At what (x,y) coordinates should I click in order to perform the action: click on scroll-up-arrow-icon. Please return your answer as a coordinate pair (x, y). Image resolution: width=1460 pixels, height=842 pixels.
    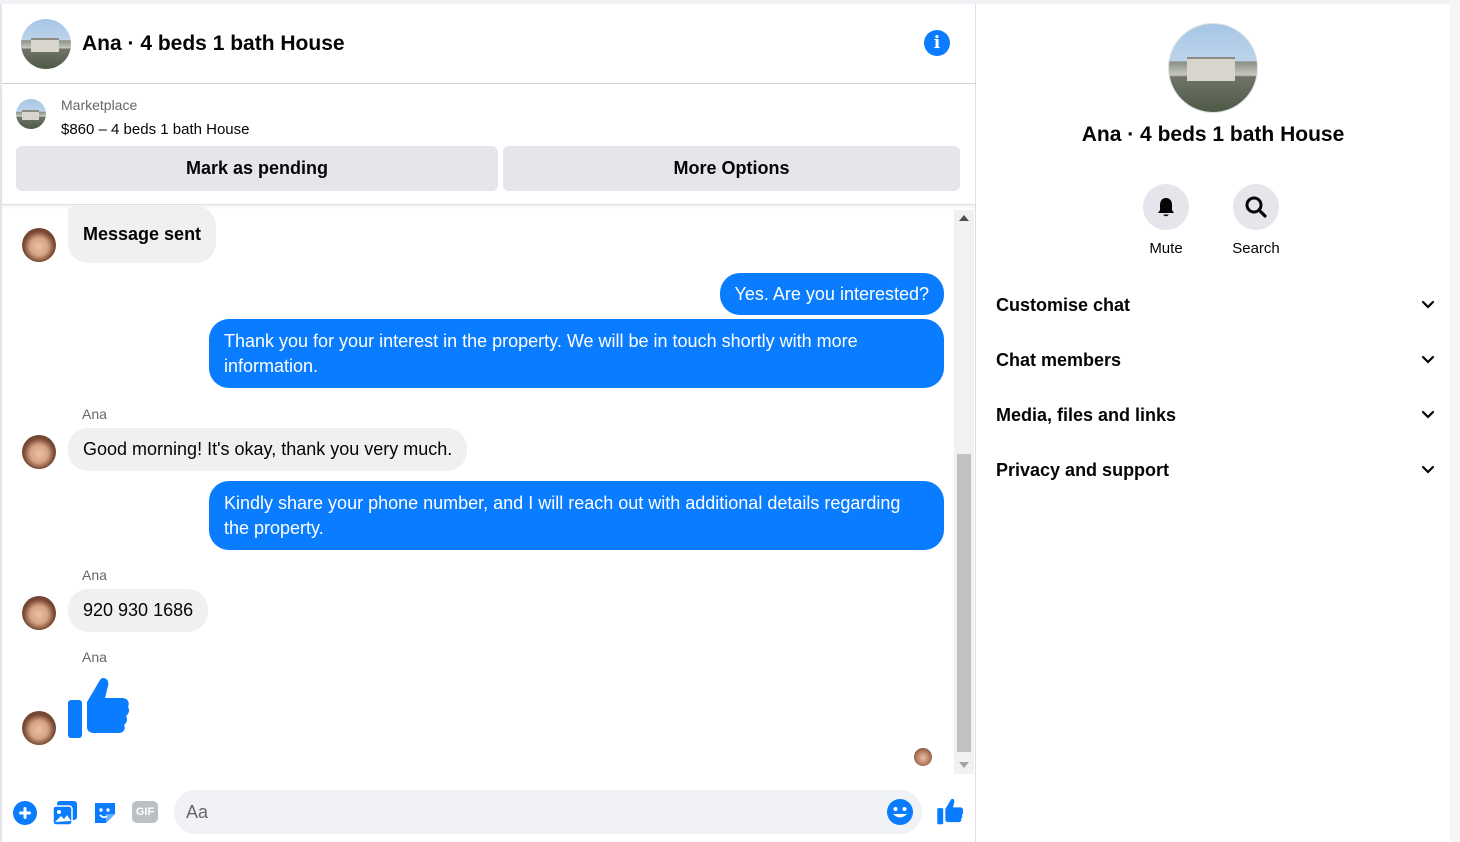
    Looking at the image, I should click on (964, 218).